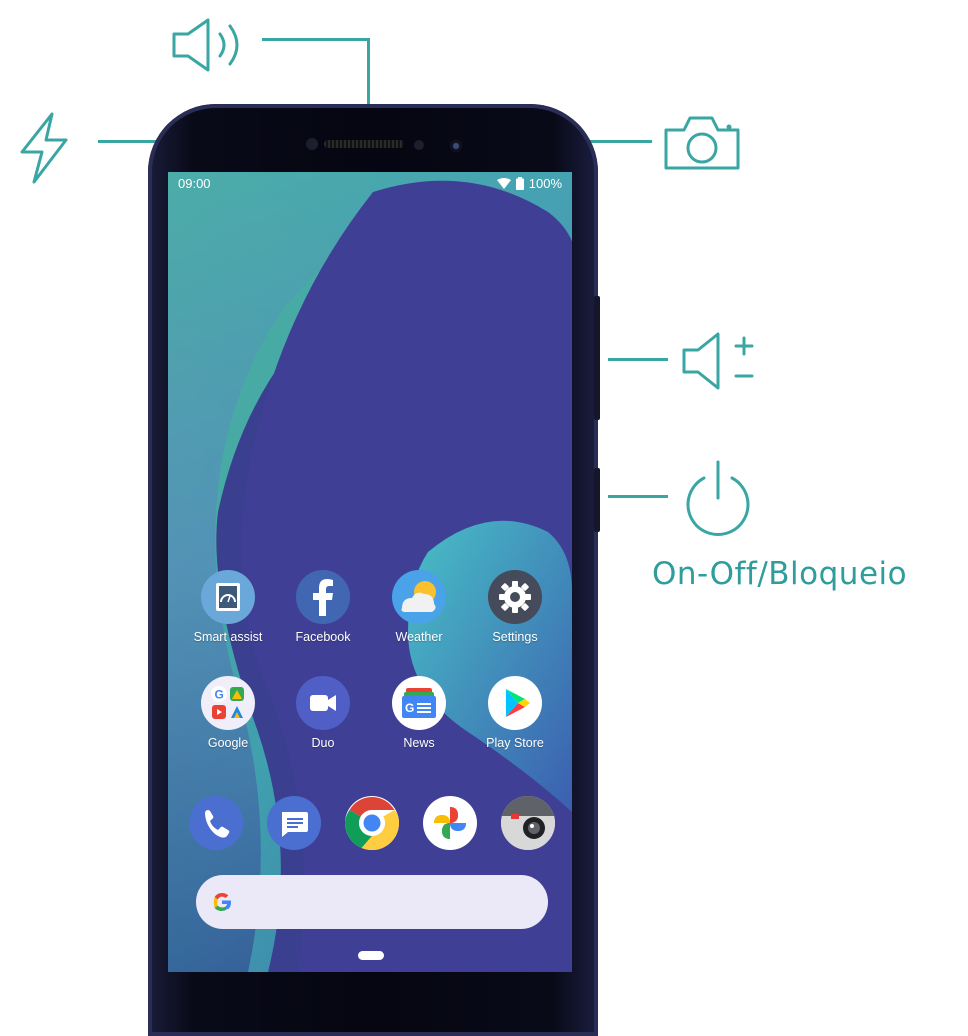  Describe the element at coordinates (210, 45) in the screenshot. I see `speaker-icon` at that location.